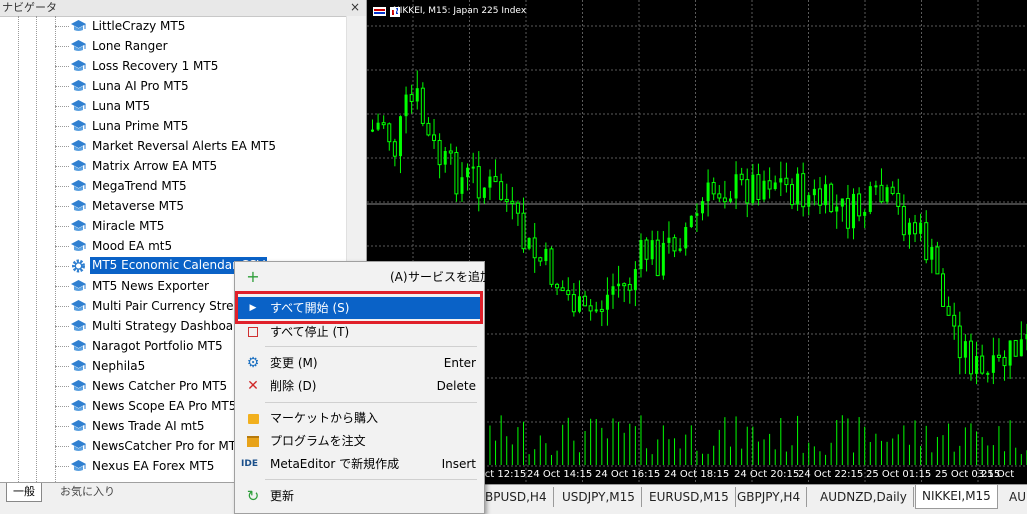 The width and height of the screenshot is (1027, 514). Describe the element at coordinates (200, 146) in the screenshot. I see `tree-item: Market Reversal Alerts EA MT5` at that location.